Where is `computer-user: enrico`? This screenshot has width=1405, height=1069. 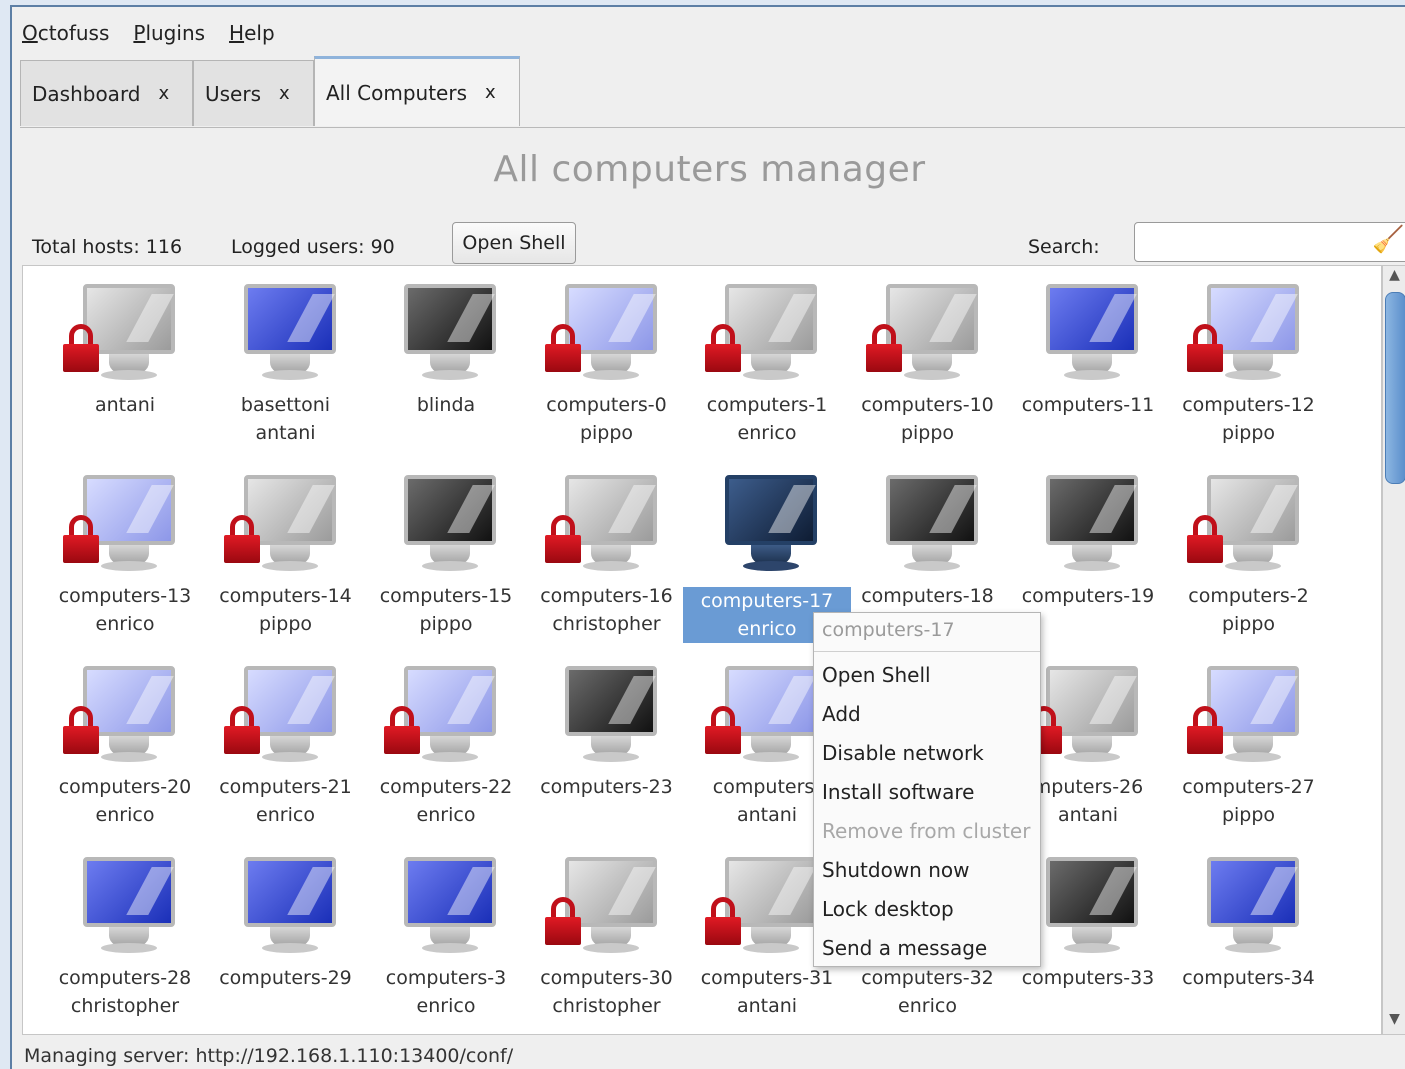 computer-user: enrico is located at coordinates (125, 815).